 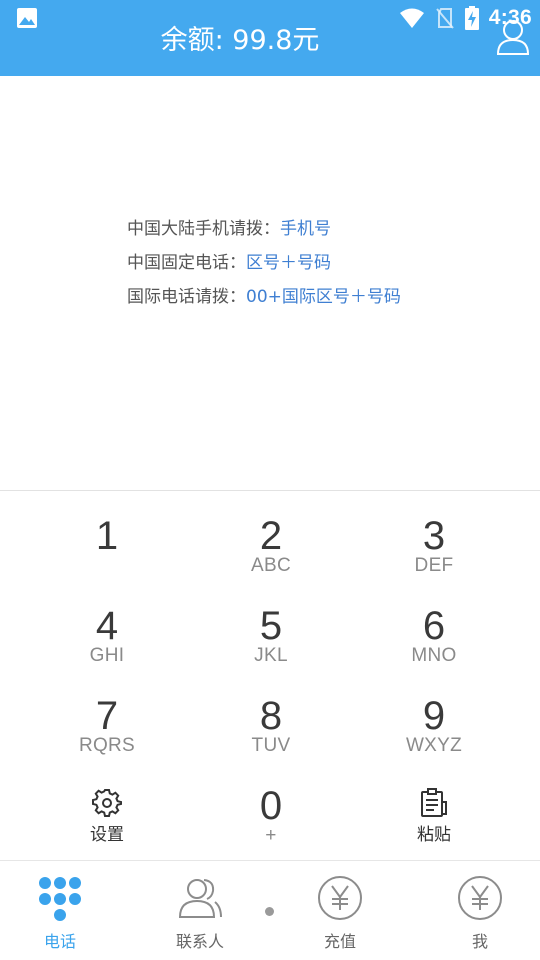 I want to click on key-5: 5 JKL, so click(x=271, y=627).